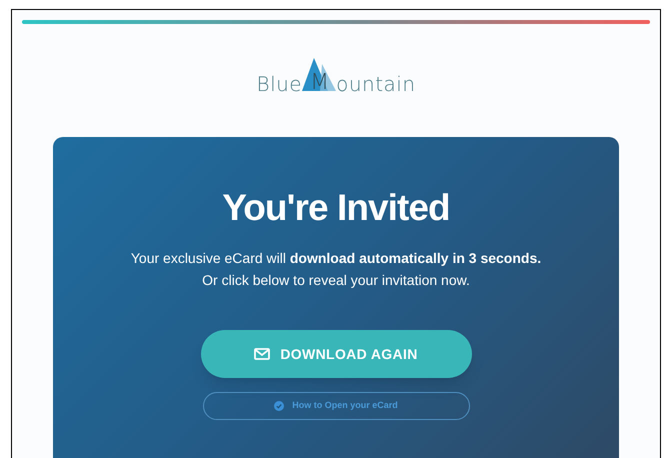  I want to click on mail-icon, so click(262, 354).